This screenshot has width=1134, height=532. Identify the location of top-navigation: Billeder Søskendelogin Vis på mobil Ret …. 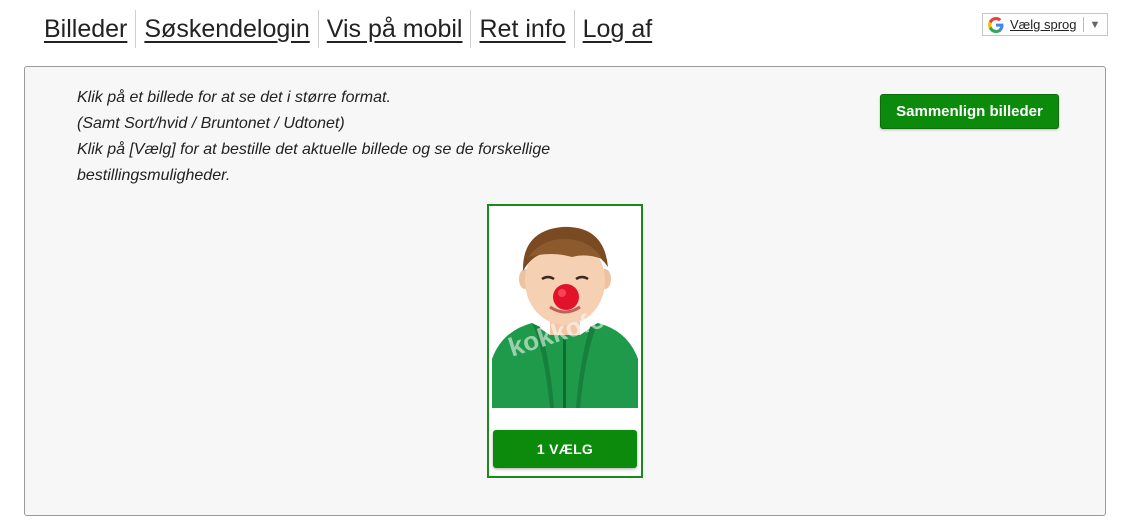
(350, 29).